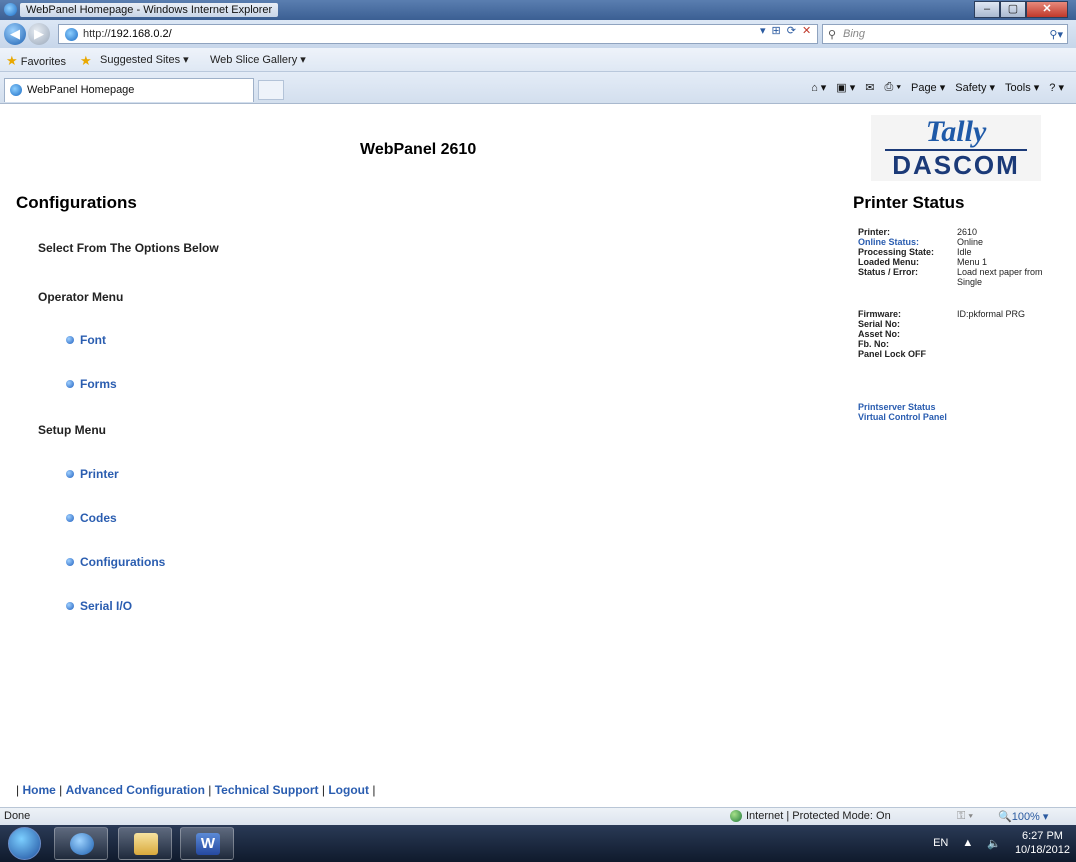 The height and width of the screenshot is (862, 1076). Describe the element at coordinates (128, 248) in the screenshot. I see `select-options-text: Select From The Options Below` at that location.